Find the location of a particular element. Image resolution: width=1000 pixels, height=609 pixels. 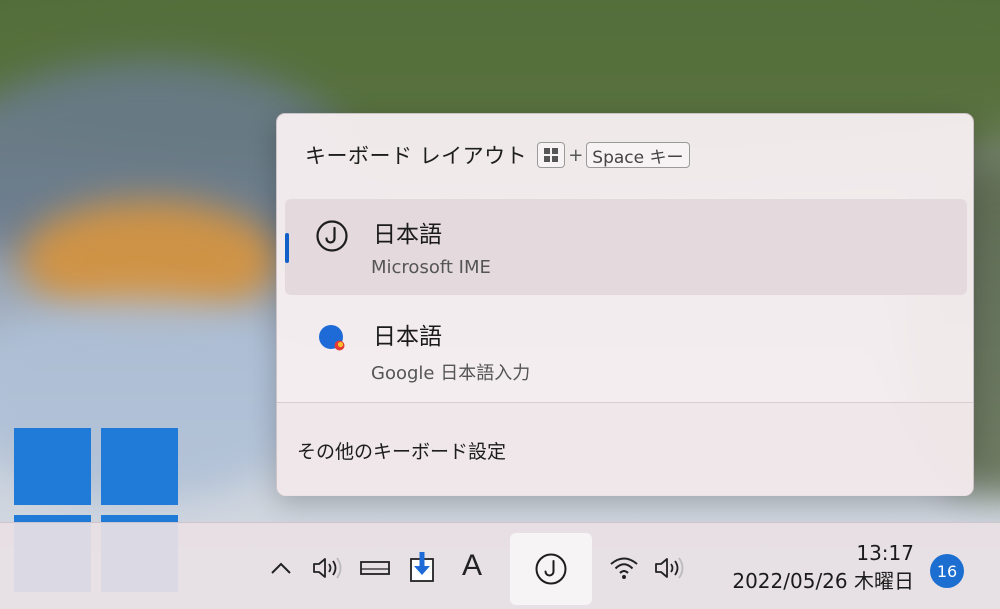

shortcut-hint: + Space キー is located at coordinates (613, 155).